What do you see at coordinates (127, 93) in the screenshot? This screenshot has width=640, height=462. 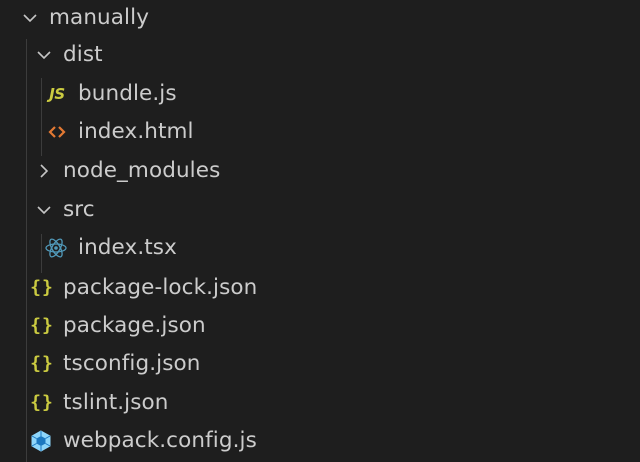 I see `tree-item-label: bundle.js` at bounding box center [127, 93].